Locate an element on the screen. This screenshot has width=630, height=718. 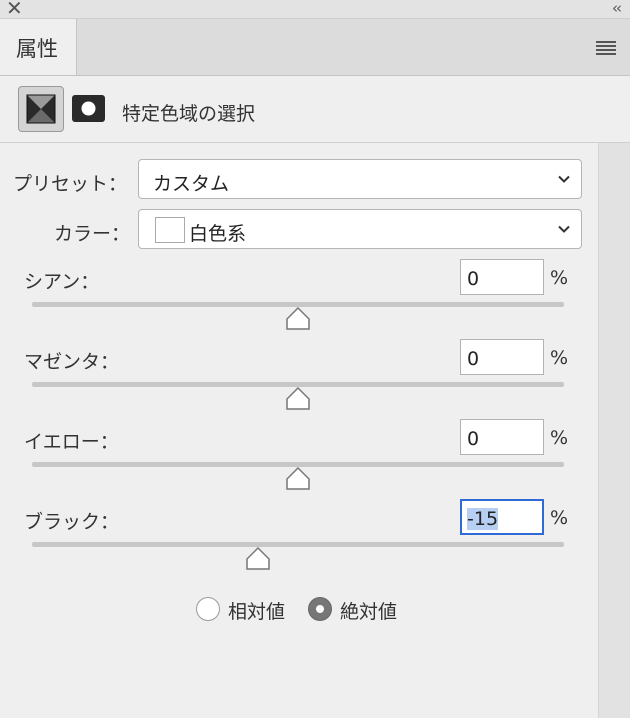
absolute-radio is located at coordinates (320, 609).